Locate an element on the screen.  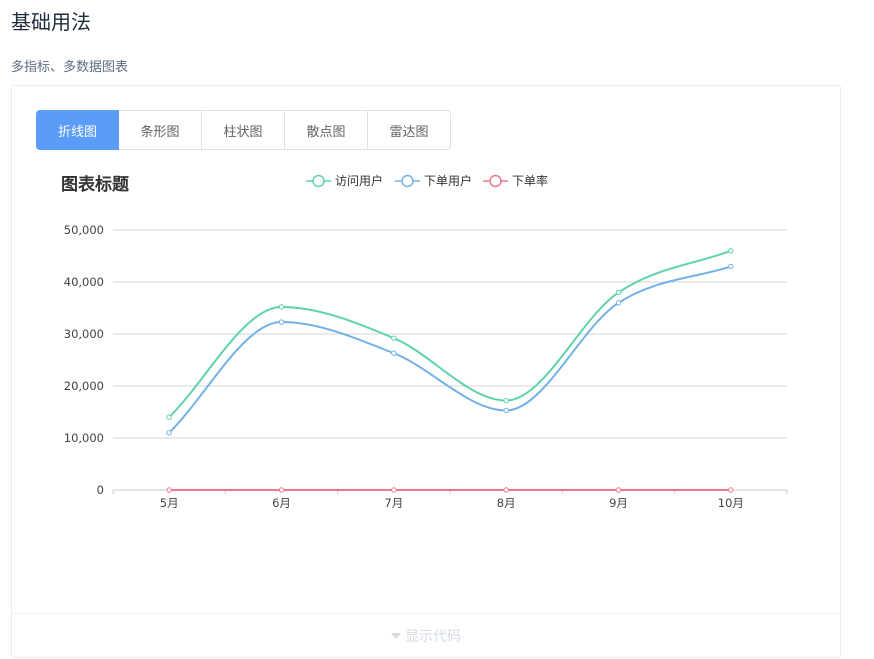
x-axis: 5月 6月 7月 8月 9月 10月 is located at coordinates (450, 500).